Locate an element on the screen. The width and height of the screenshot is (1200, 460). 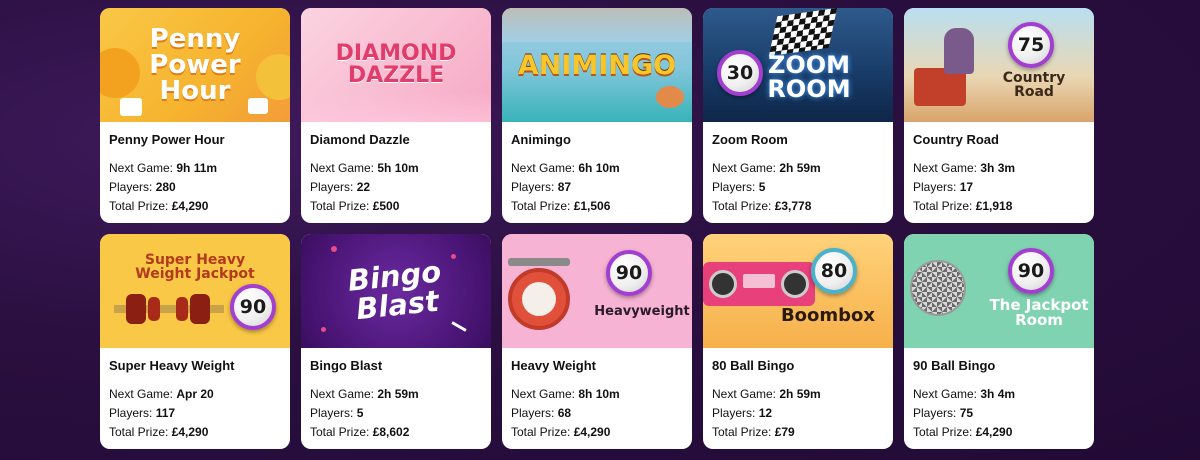
game-artwork: Penny Power Hour is located at coordinates (195, 65).